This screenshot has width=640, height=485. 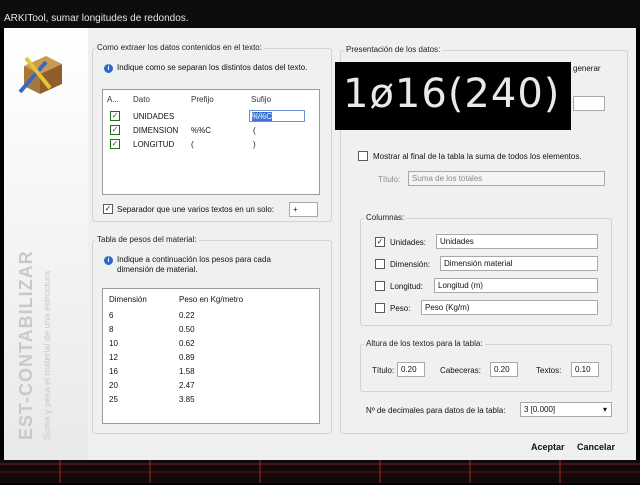 What do you see at coordinates (604, 409) in the screenshot?
I see `chevron-down-icon: ▾` at bounding box center [604, 409].